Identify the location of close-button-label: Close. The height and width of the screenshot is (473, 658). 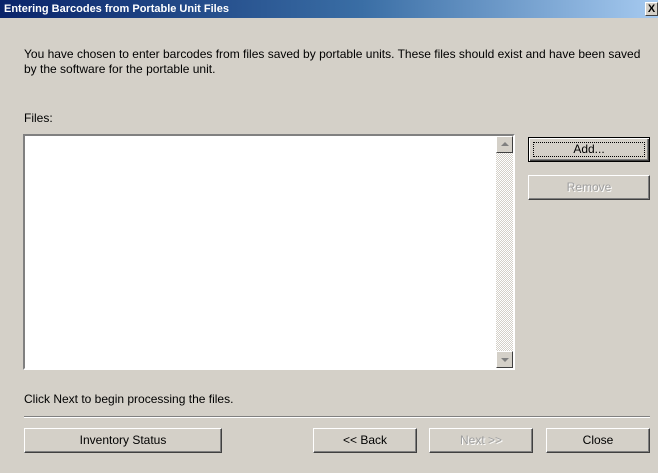
(598, 440).